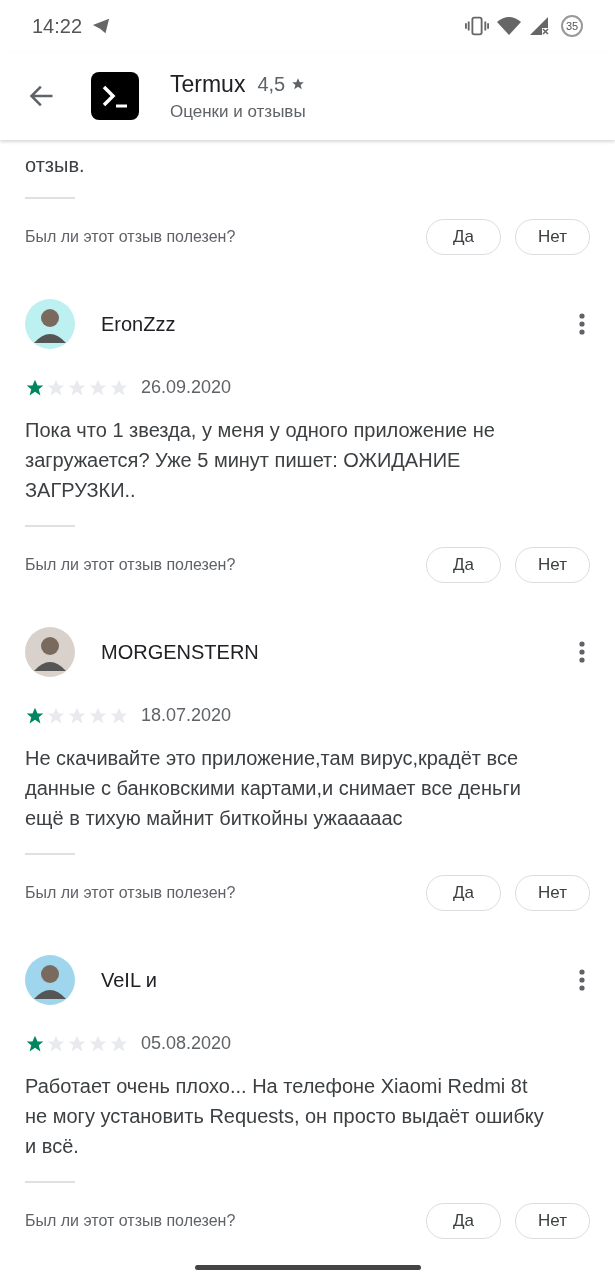  Describe the element at coordinates (57, 26) in the screenshot. I see `status-time: 14:22` at that location.